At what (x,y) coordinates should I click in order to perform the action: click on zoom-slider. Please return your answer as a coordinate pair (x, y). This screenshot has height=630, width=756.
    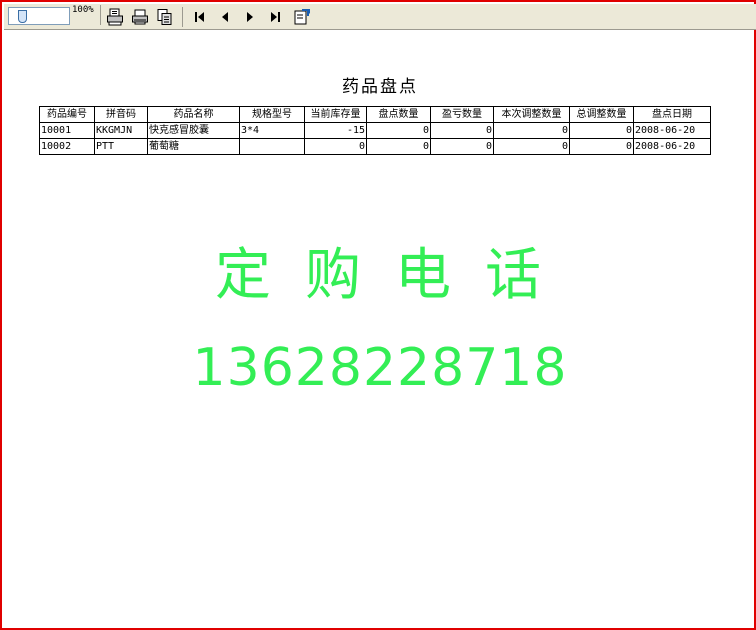
    Looking at the image, I should click on (39, 16).